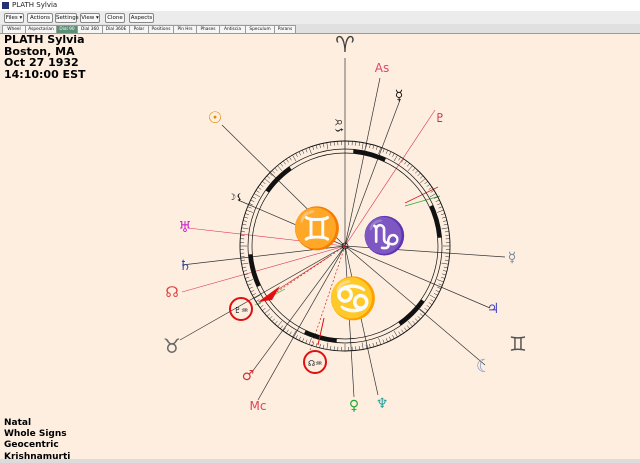 The height and width of the screenshot is (463, 640). Describe the element at coordinates (518, 344) in the screenshot. I see `gemini-glyph: ♊` at that location.